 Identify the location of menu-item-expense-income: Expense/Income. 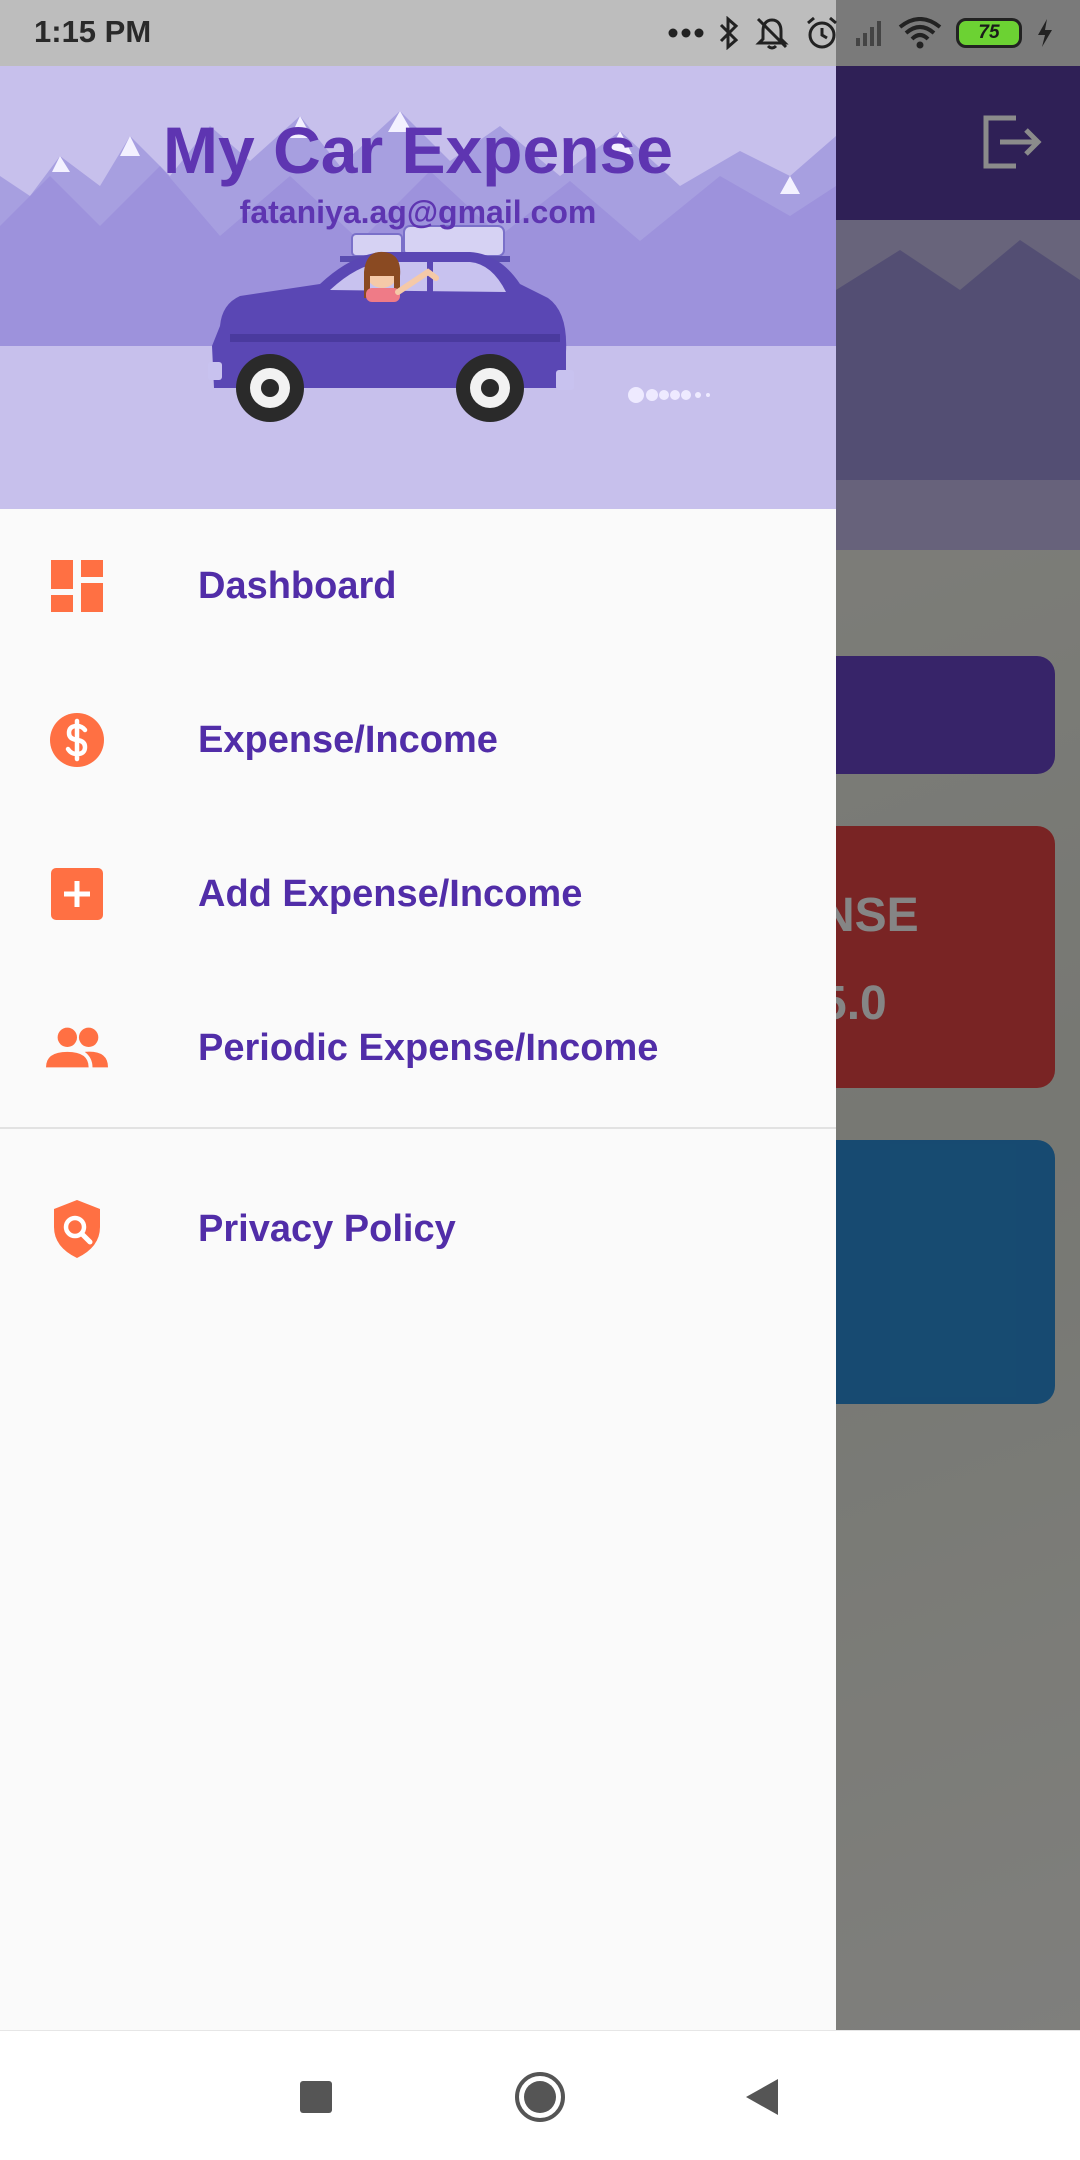
(418, 740).